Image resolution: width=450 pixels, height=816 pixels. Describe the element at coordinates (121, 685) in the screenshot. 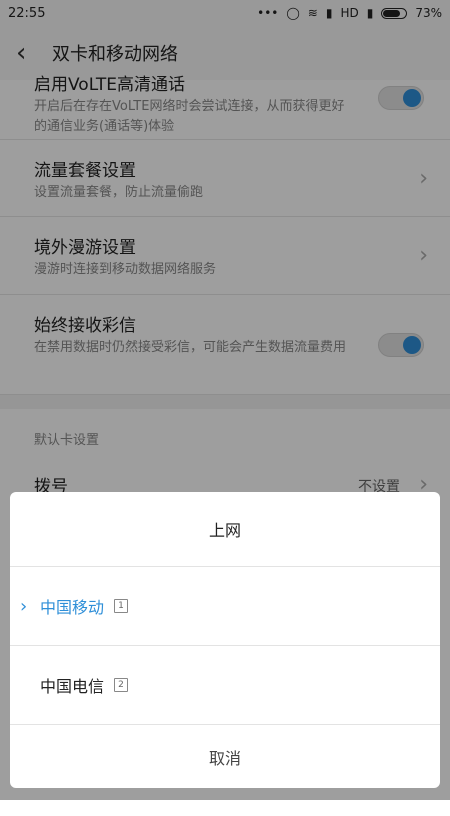

I see `sim-2-icon: 2` at that location.